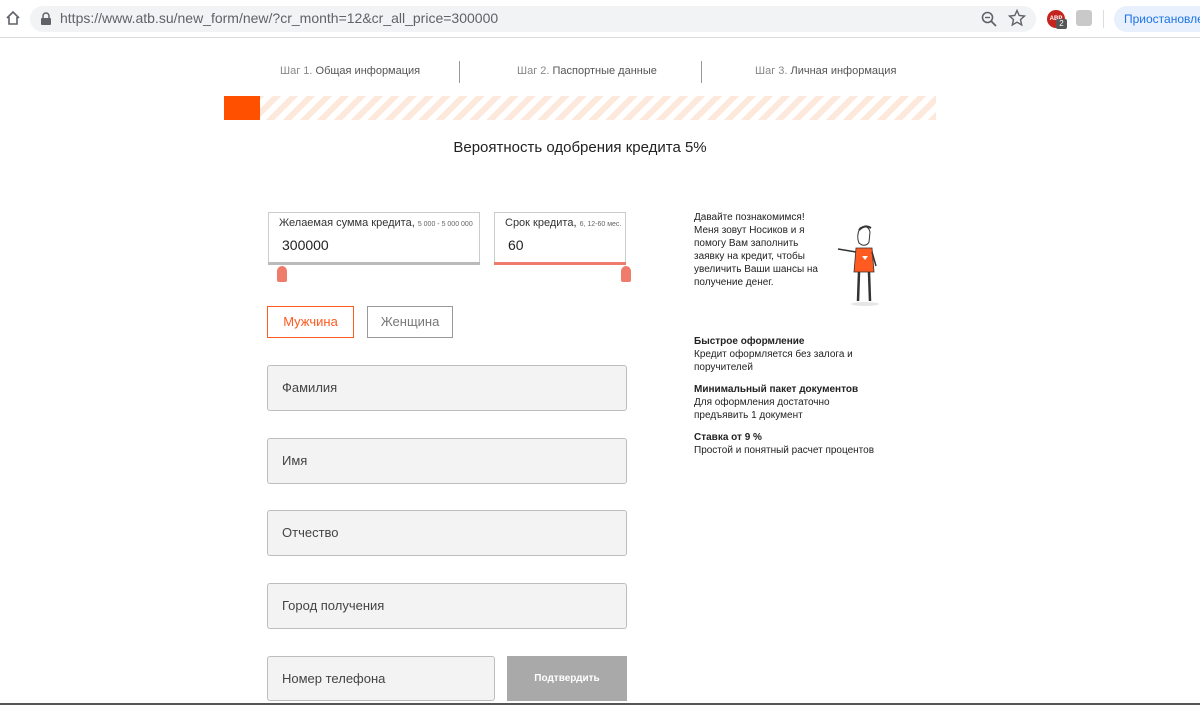  Describe the element at coordinates (13, 18) in the screenshot. I see `home-icon` at that location.